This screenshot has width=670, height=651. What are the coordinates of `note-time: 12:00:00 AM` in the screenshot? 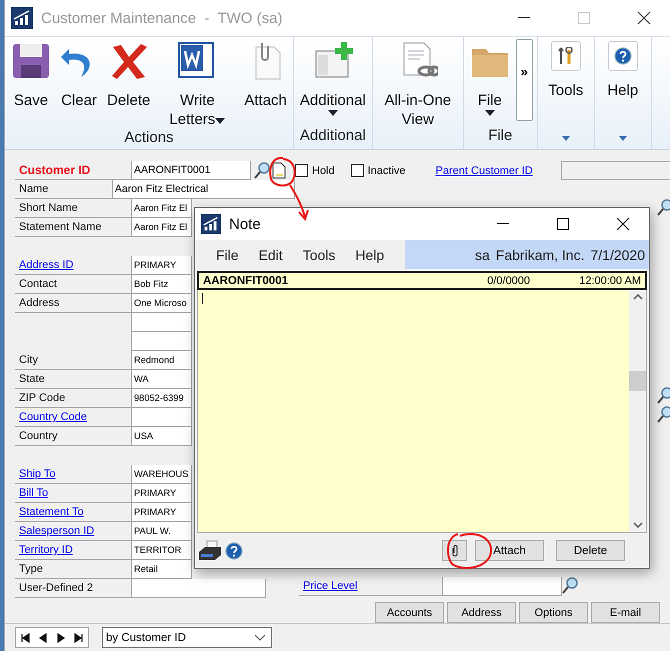 It's located at (610, 280).